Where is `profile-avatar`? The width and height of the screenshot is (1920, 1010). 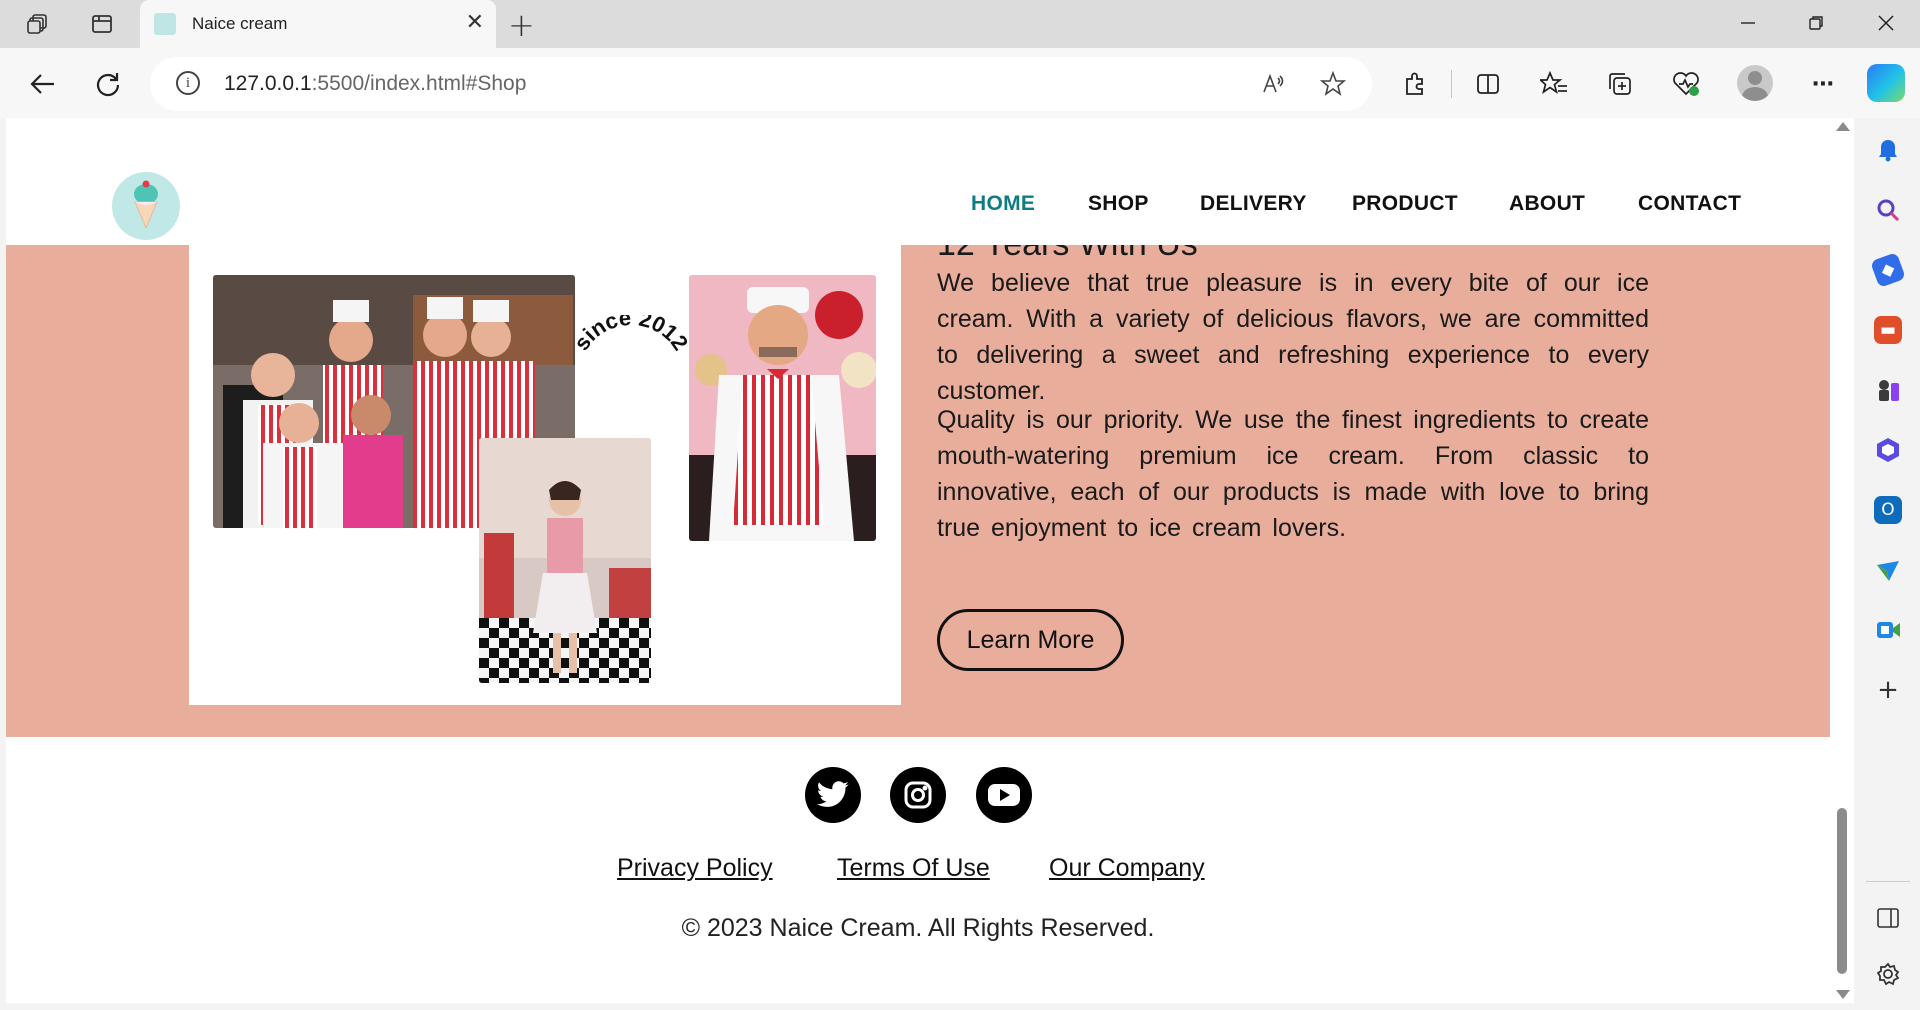
profile-avatar is located at coordinates (1755, 83).